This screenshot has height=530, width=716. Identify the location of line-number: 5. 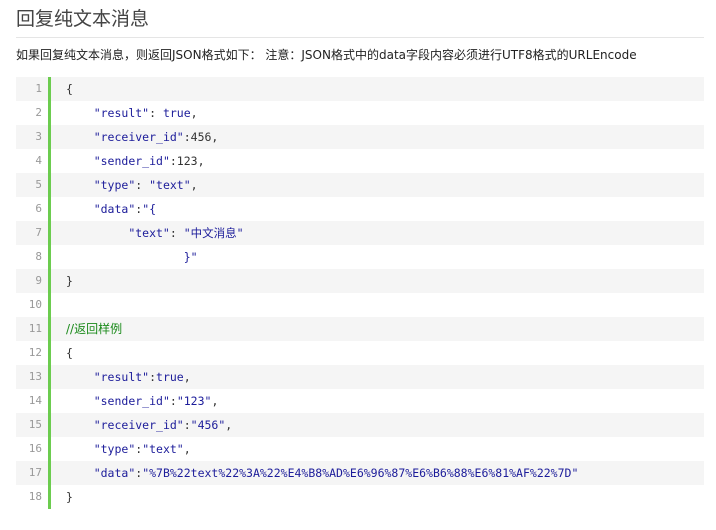
(38, 184).